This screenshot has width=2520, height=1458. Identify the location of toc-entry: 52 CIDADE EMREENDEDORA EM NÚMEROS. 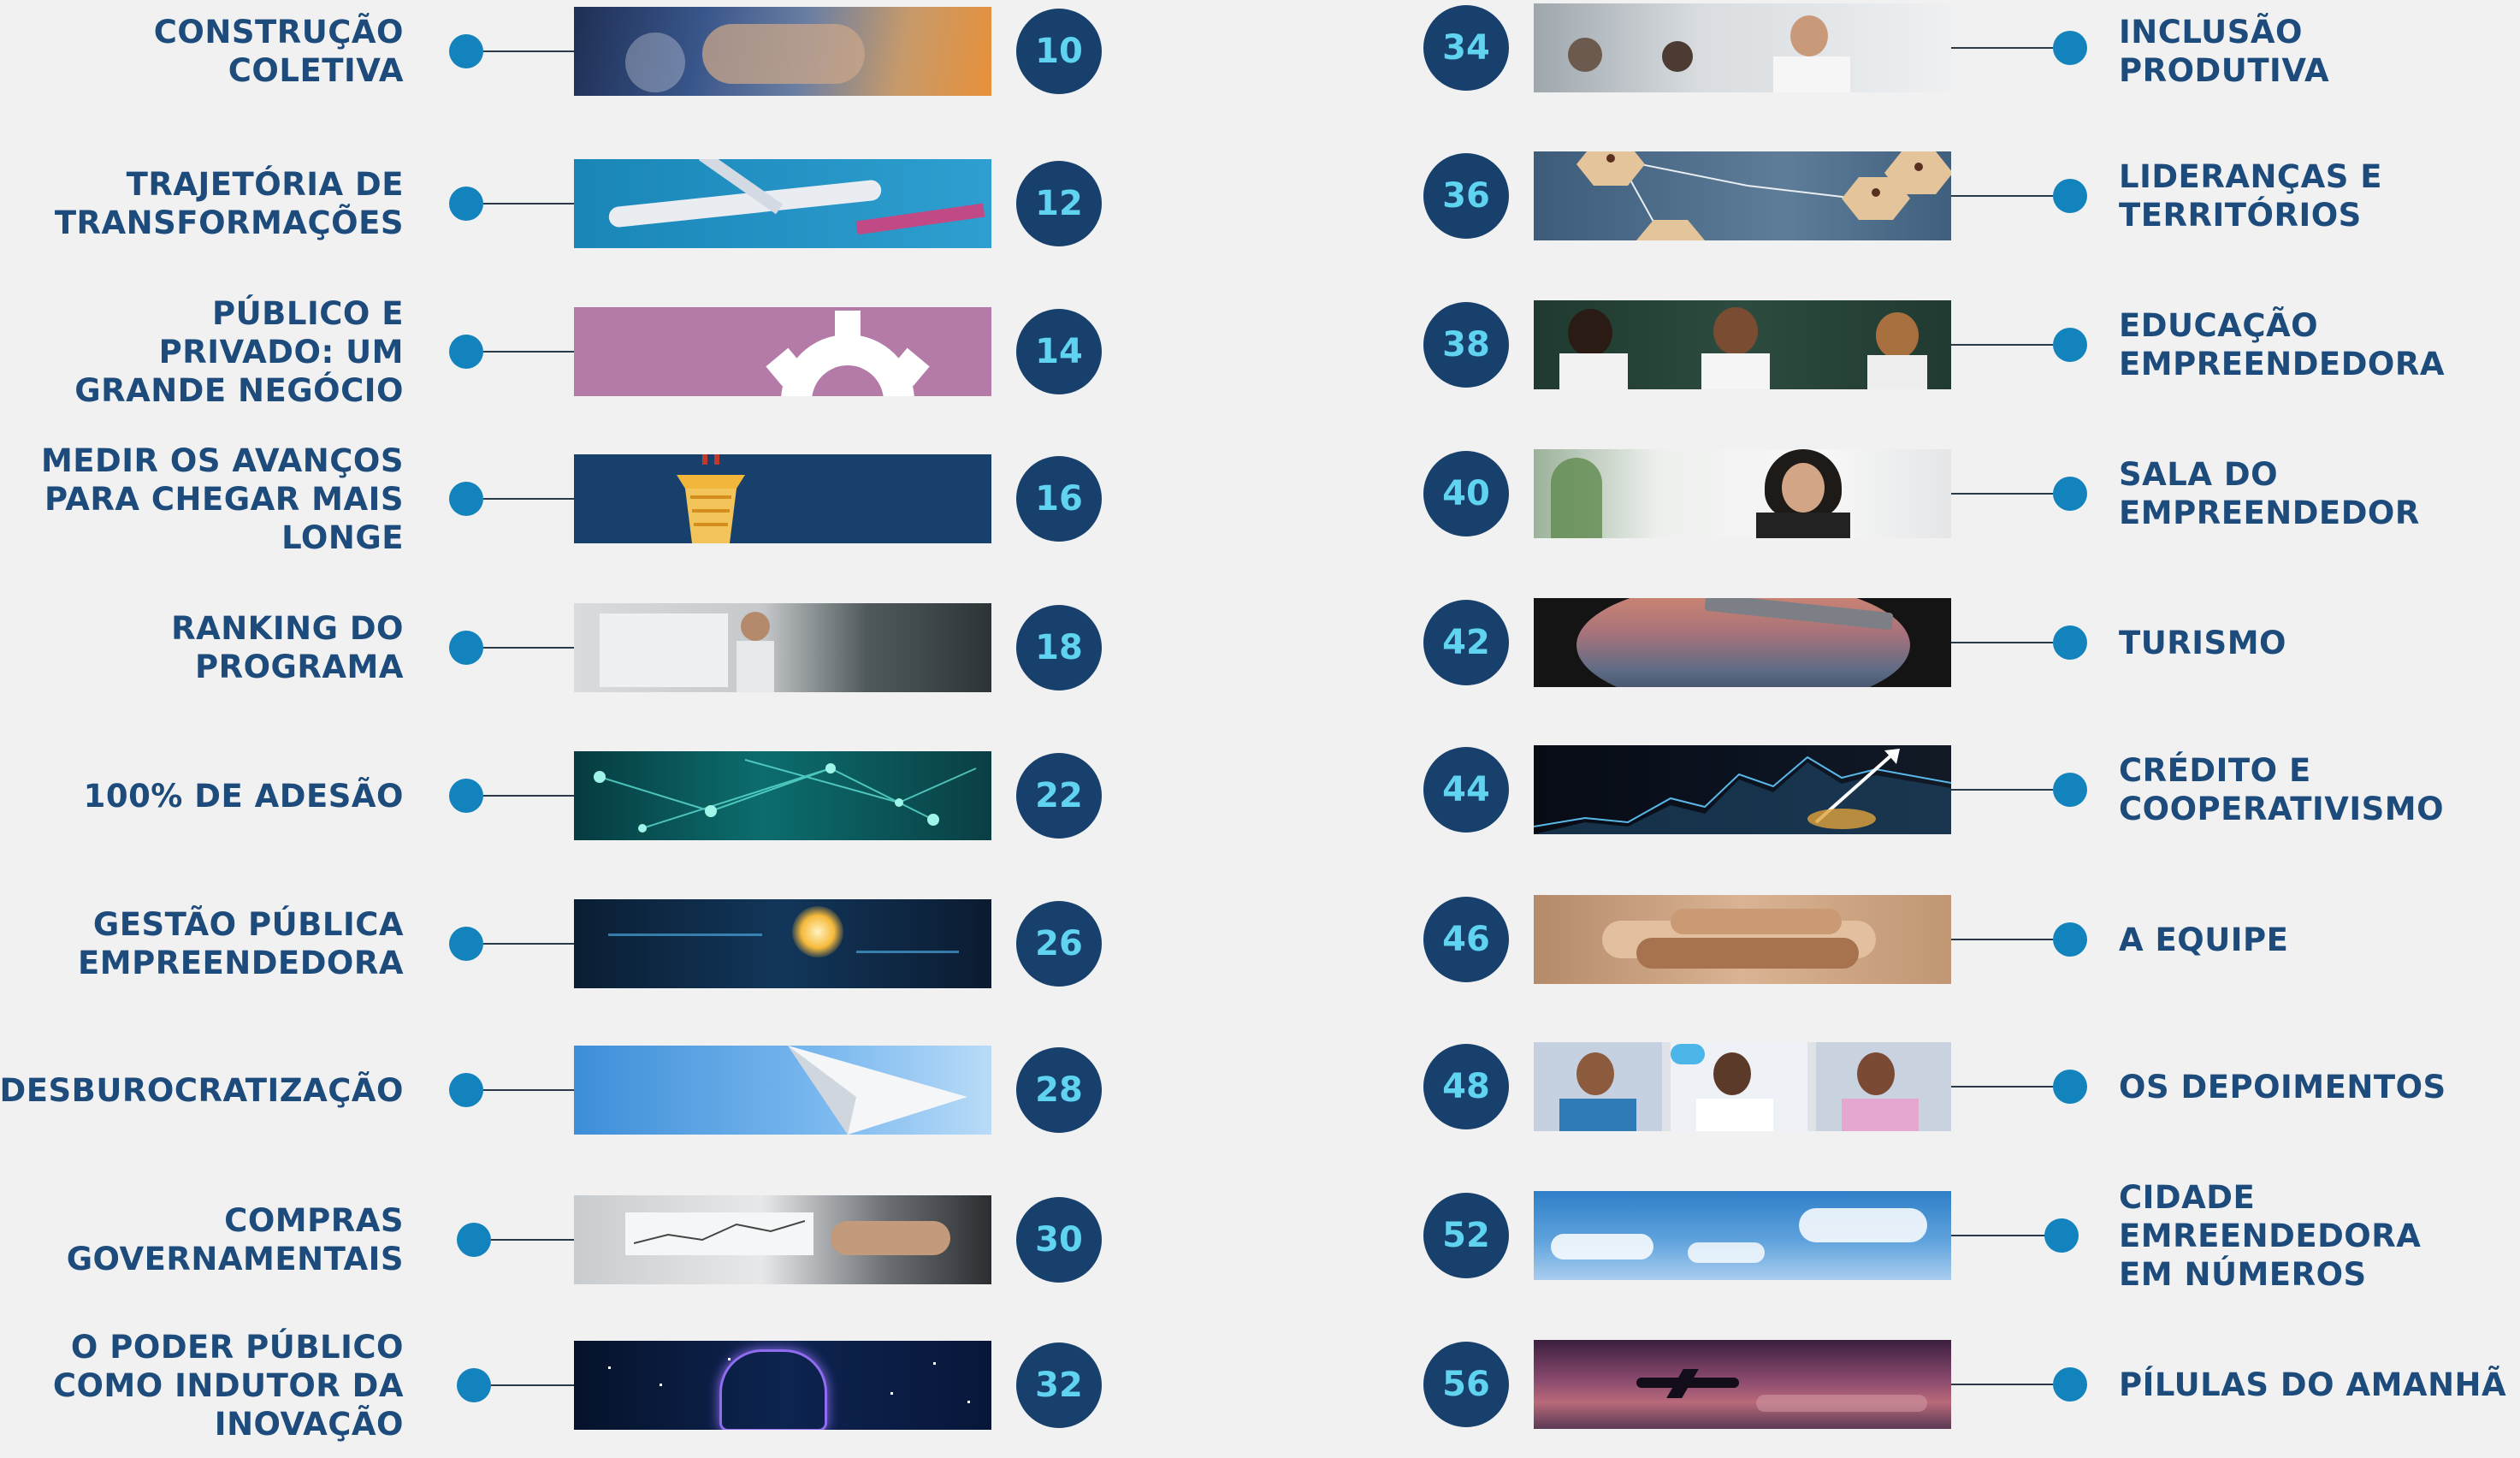
(1890, 1235).